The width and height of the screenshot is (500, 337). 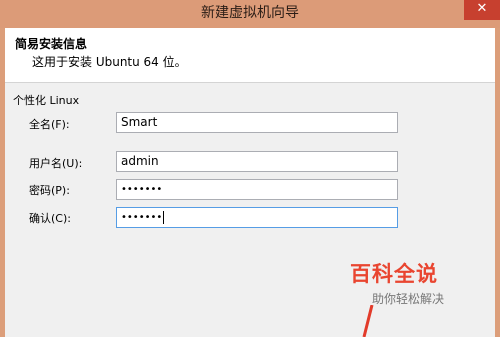 What do you see at coordinates (368, 321) in the screenshot?
I see `red-arrow-stroke-icon` at bounding box center [368, 321].